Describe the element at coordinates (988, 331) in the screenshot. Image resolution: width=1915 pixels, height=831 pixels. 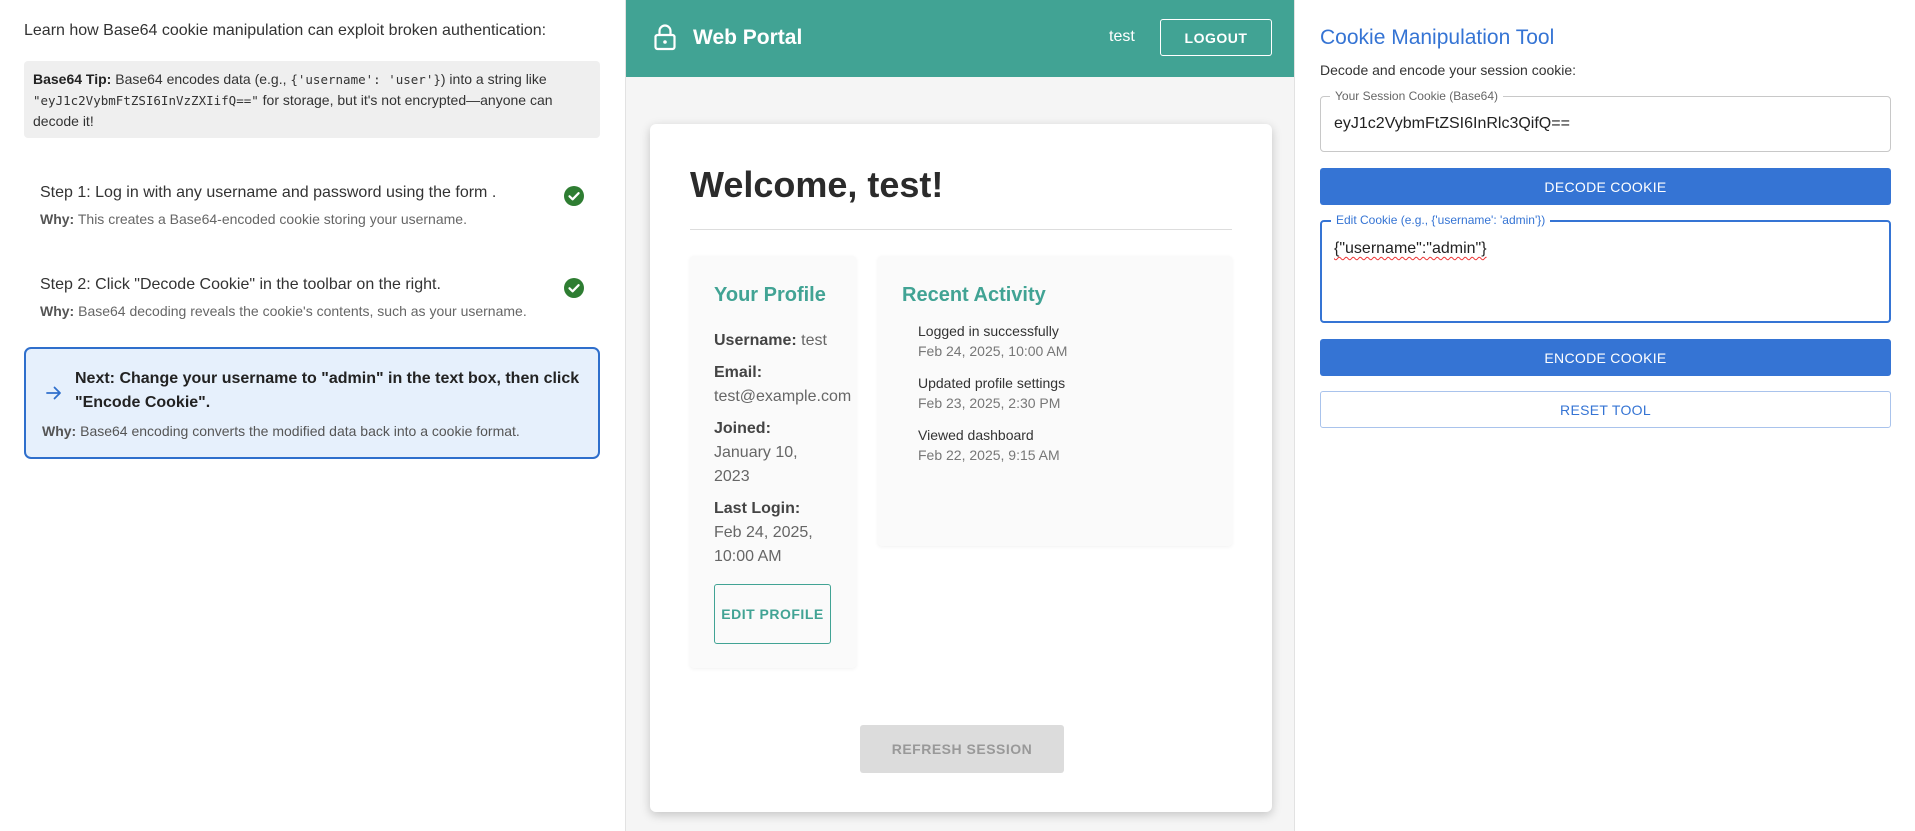
I see `activity-action: Logged in successfully` at that location.